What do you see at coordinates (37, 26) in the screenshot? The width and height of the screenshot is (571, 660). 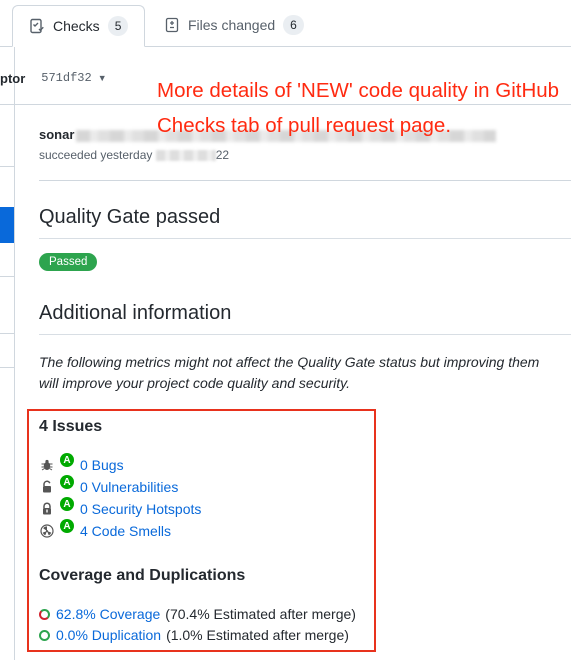 I see `checklist-icon` at bounding box center [37, 26].